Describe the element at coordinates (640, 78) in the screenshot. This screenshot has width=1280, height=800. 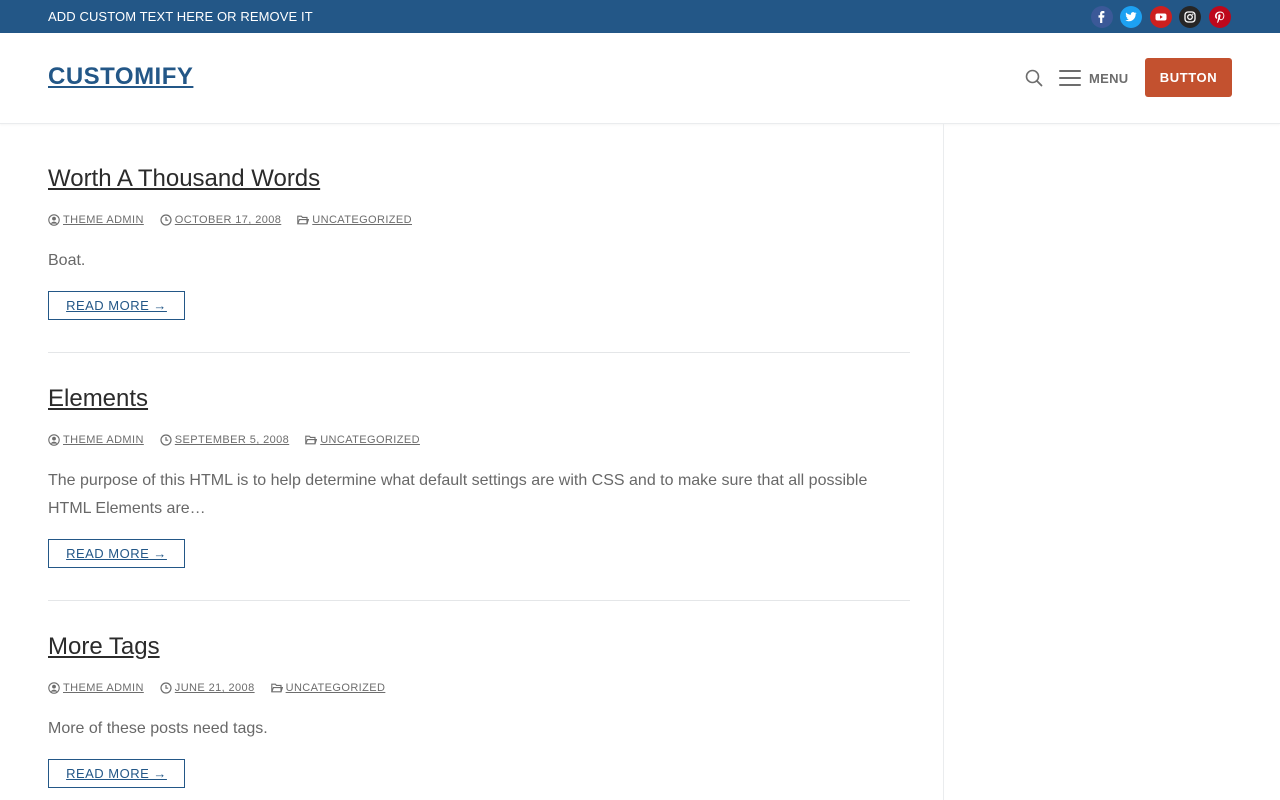
I see `site-header: CUSTOMIFY MENU BUTTON` at that location.